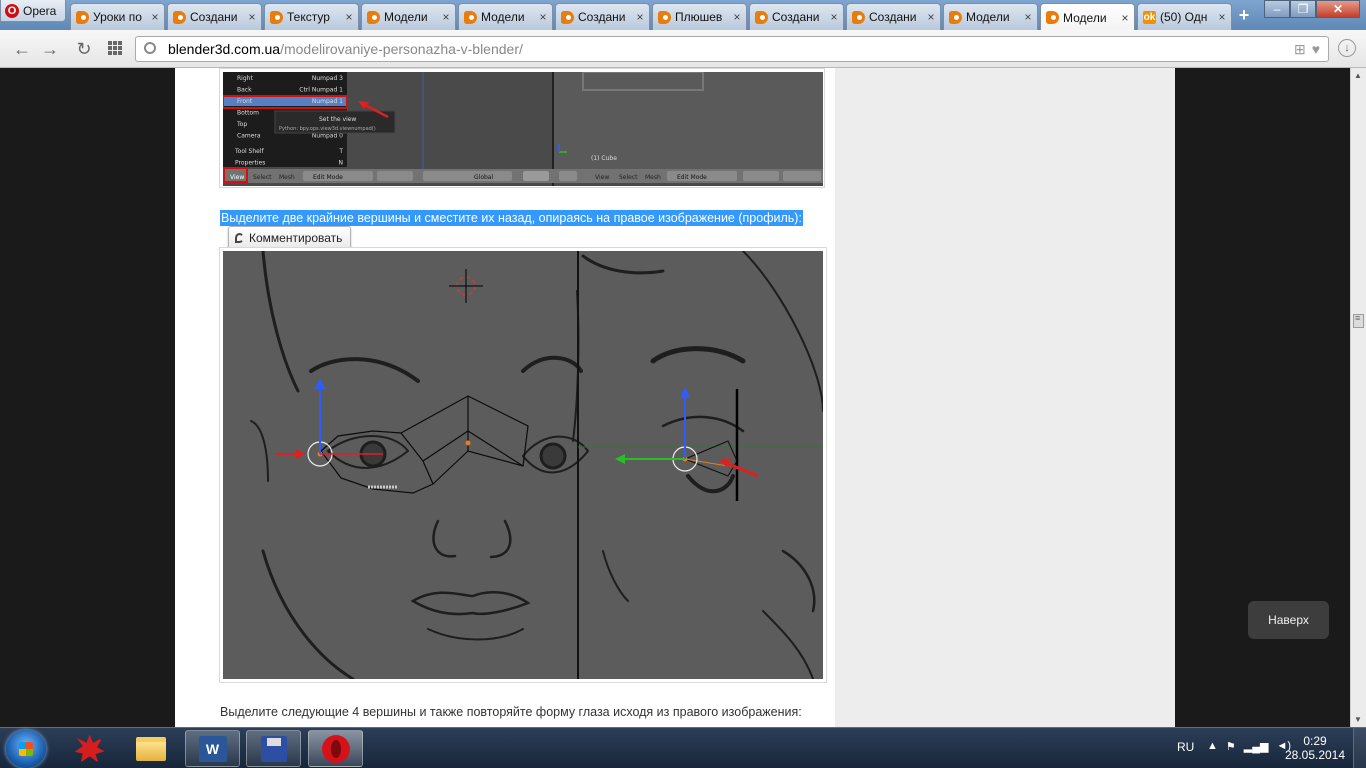  Describe the element at coordinates (249, 136) in the screenshot. I see `menu-item-label: Camera` at that location.